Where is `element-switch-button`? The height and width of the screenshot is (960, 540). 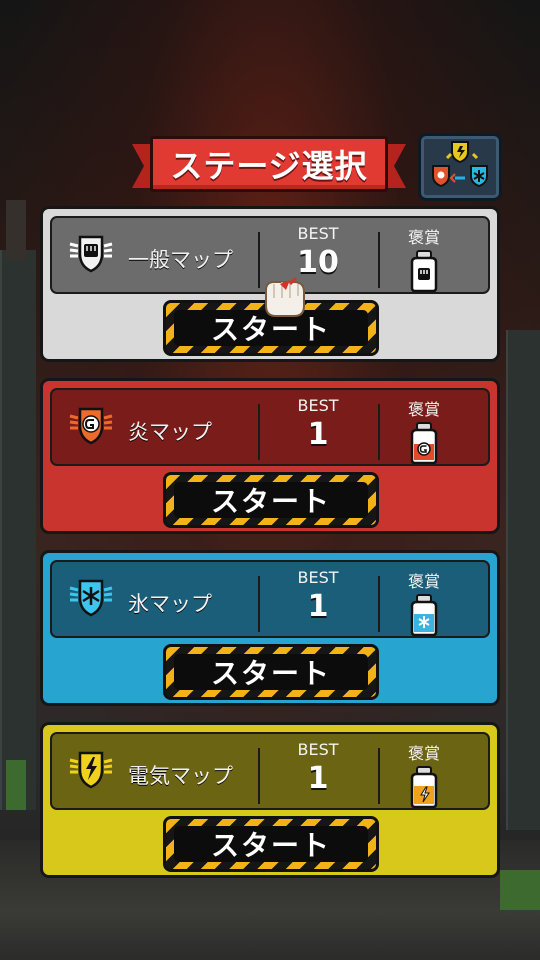
element-switch-button is located at coordinates (460, 167).